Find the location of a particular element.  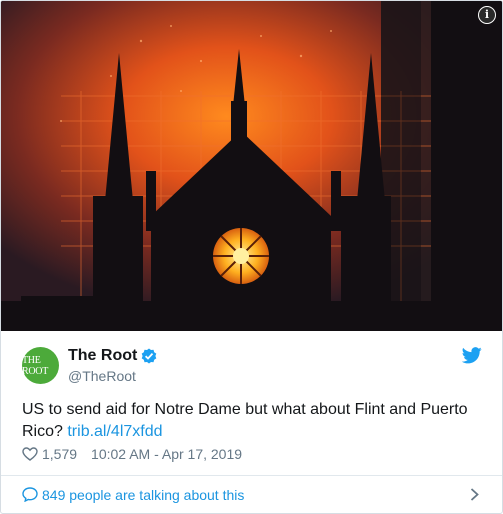

display-name: The Root is located at coordinates (102, 356).